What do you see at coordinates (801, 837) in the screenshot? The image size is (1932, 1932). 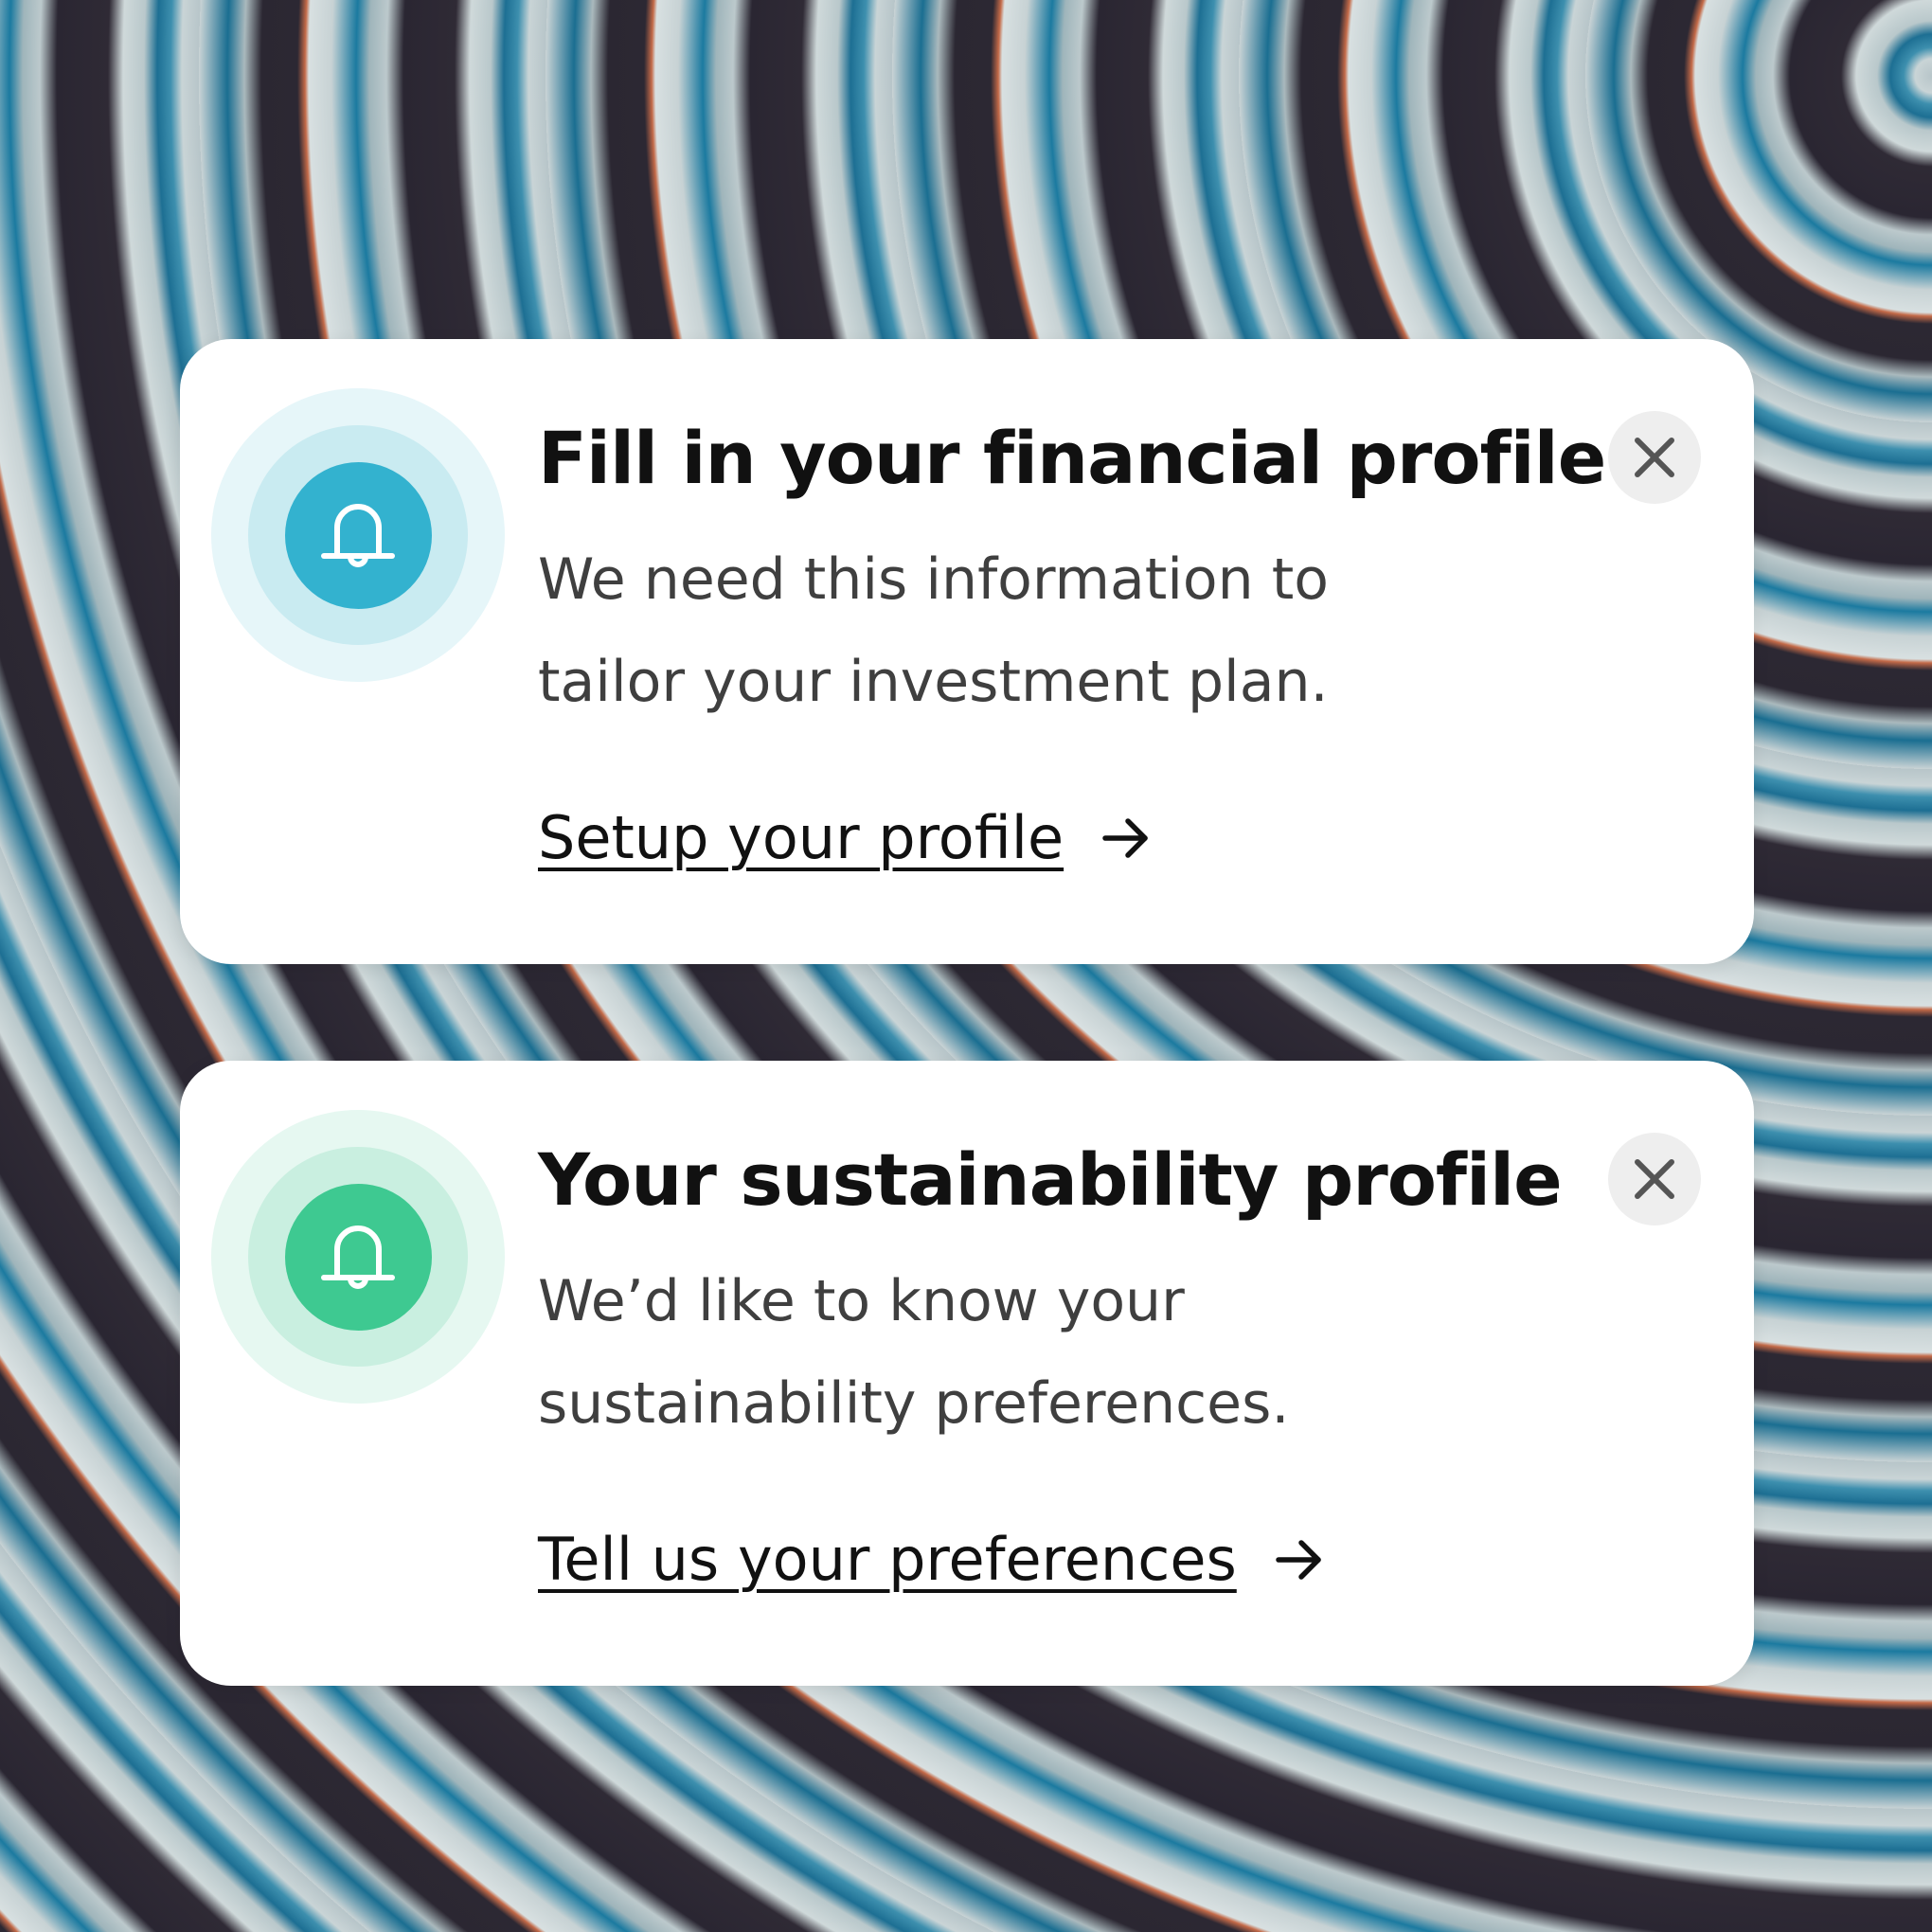 I see `cta-label: Setup your profile` at bounding box center [801, 837].